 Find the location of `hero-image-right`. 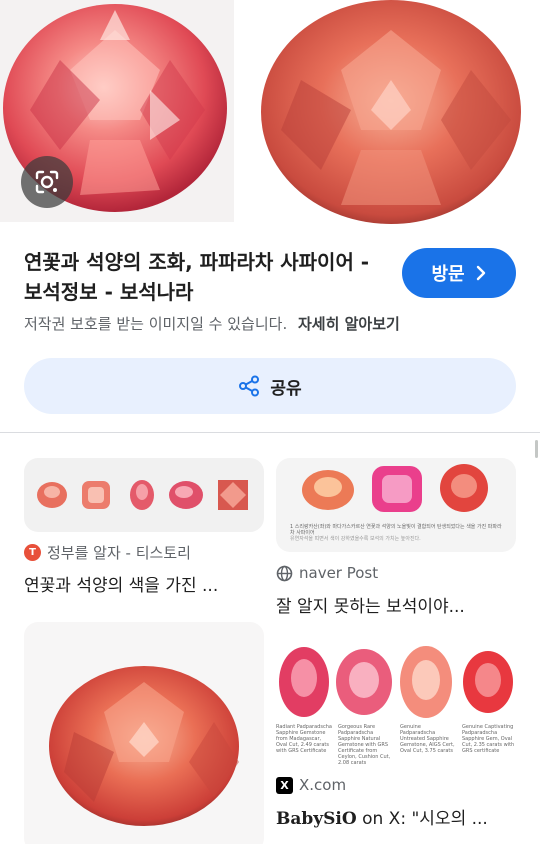

hero-image-right is located at coordinates (390, 114).